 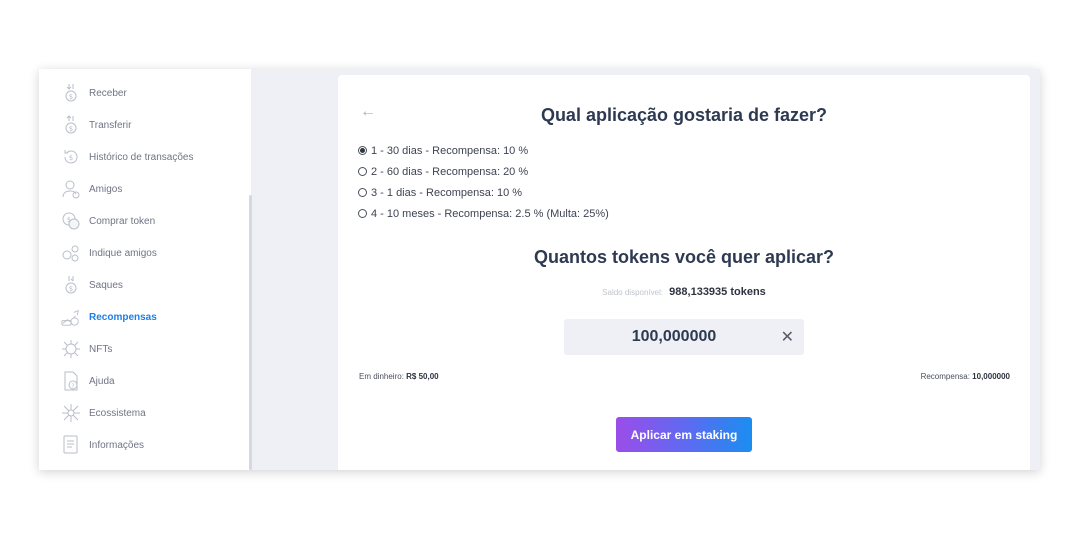 I want to click on sidebar-item-receber: $ Receber, so click(x=94, y=93).